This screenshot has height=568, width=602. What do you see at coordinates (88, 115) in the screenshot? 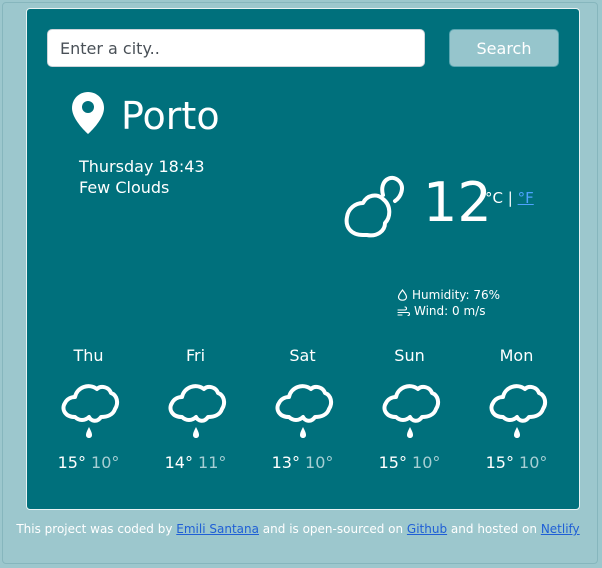
I see `location-pin-icon` at bounding box center [88, 115].